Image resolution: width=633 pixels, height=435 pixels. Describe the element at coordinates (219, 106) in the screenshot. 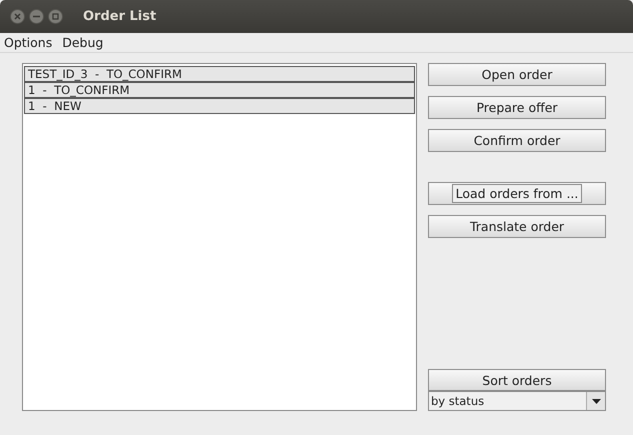

I see `order-row: 1 - NEW` at that location.